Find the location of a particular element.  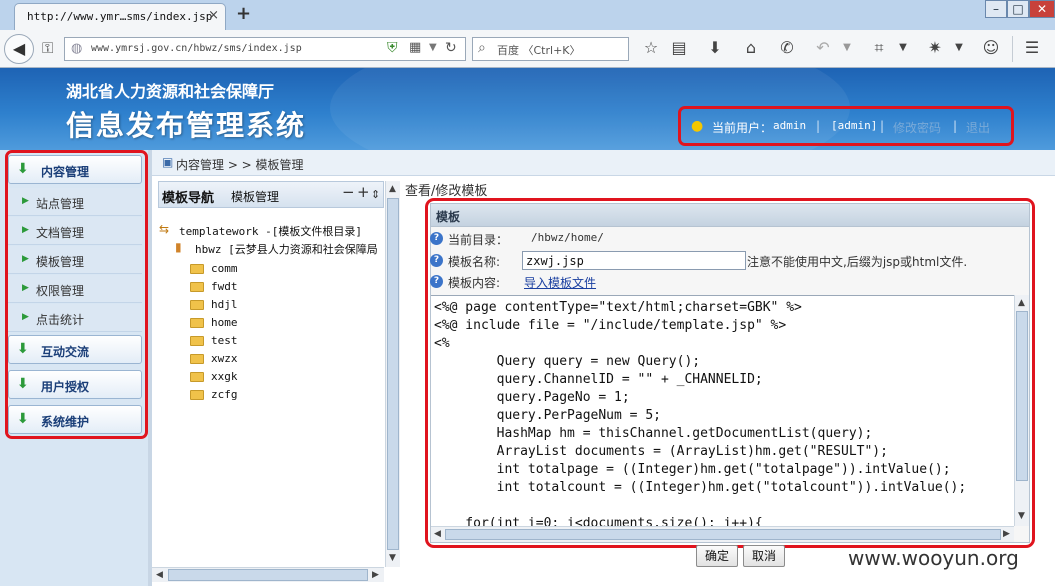

tree-site: hbwz [云梦县人力资源和社会保障局 is located at coordinates (286, 249).